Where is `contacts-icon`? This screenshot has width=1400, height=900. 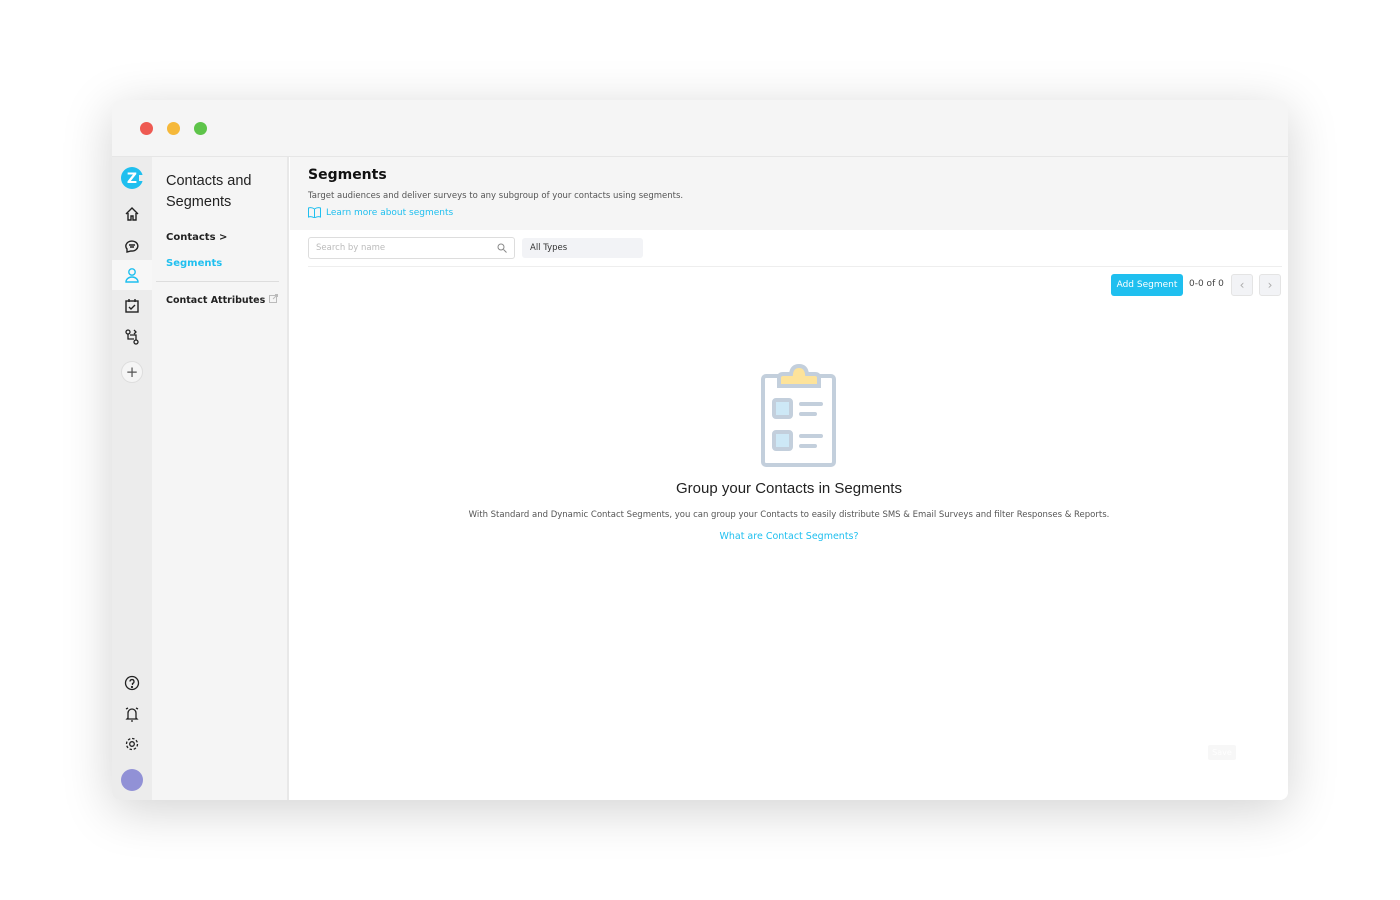 contacts-icon is located at coordinates (132, 275).